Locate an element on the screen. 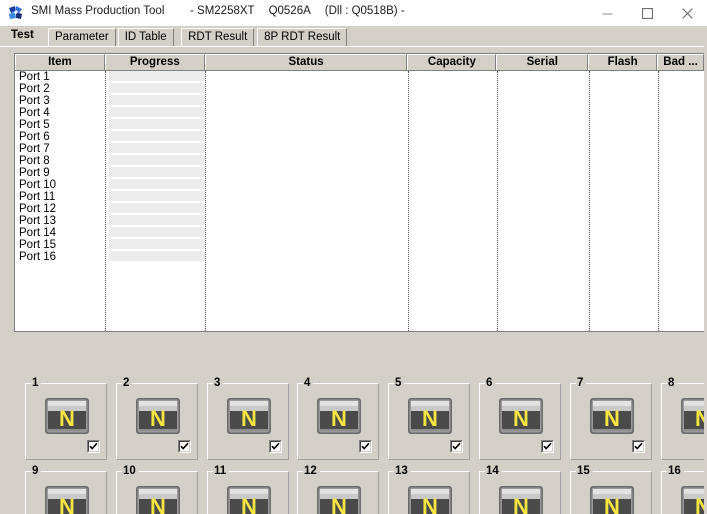  table-row: Port 10 is located at coordinates (359, 185).